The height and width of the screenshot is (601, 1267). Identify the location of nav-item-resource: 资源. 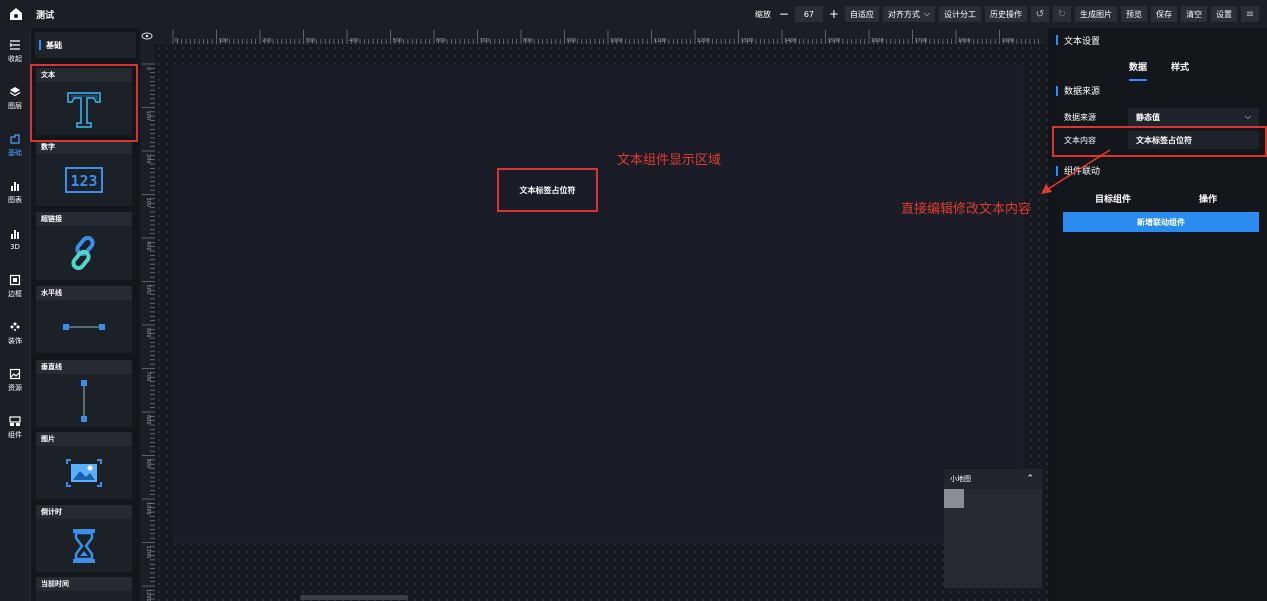
(15, 380).